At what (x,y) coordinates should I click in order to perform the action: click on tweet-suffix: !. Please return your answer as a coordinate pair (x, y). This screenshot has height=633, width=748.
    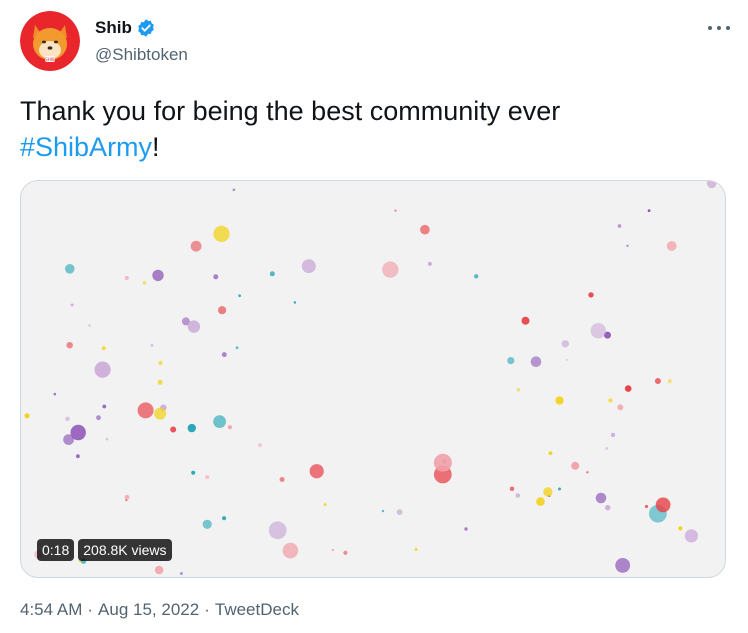
    Looking at the image, I should click on (156, 147).